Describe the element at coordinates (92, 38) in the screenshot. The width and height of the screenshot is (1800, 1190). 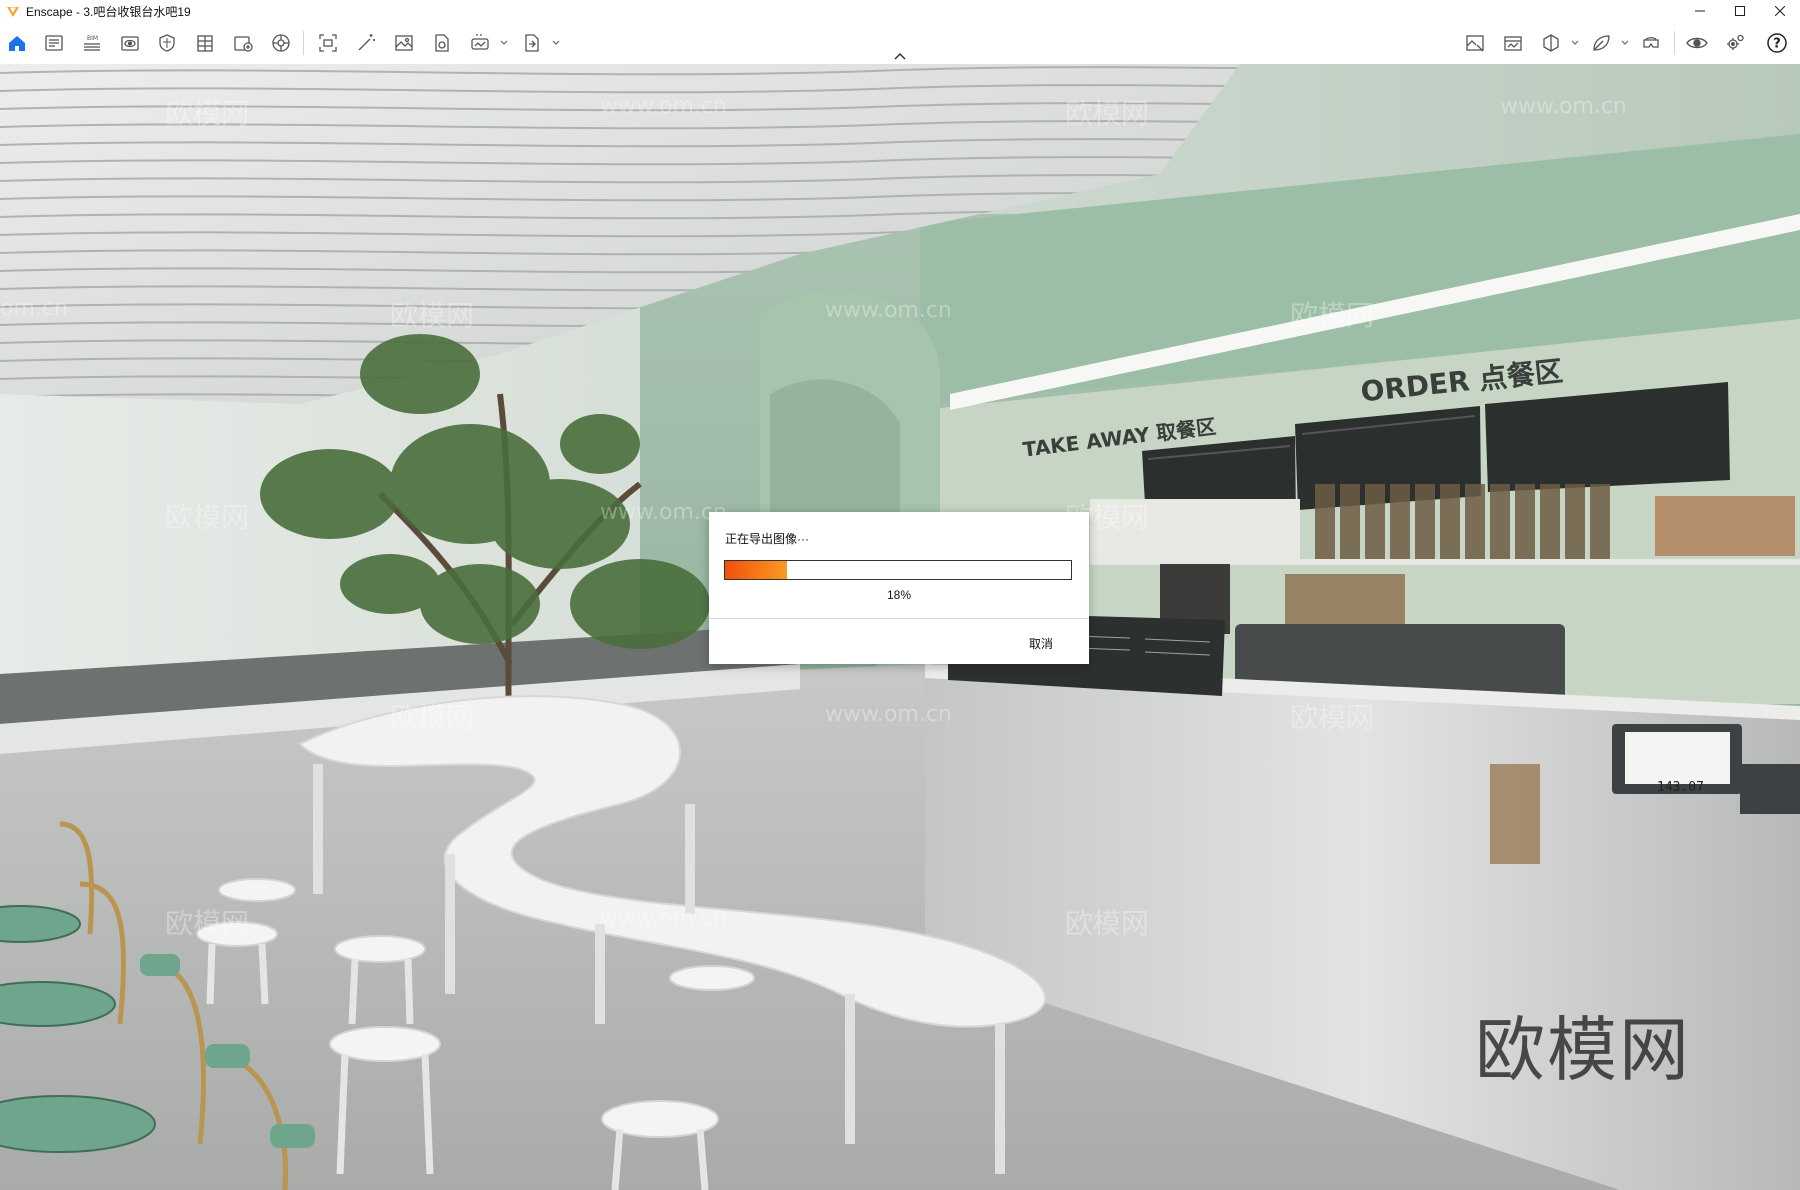
I see `bim-label: BIM` at that location.